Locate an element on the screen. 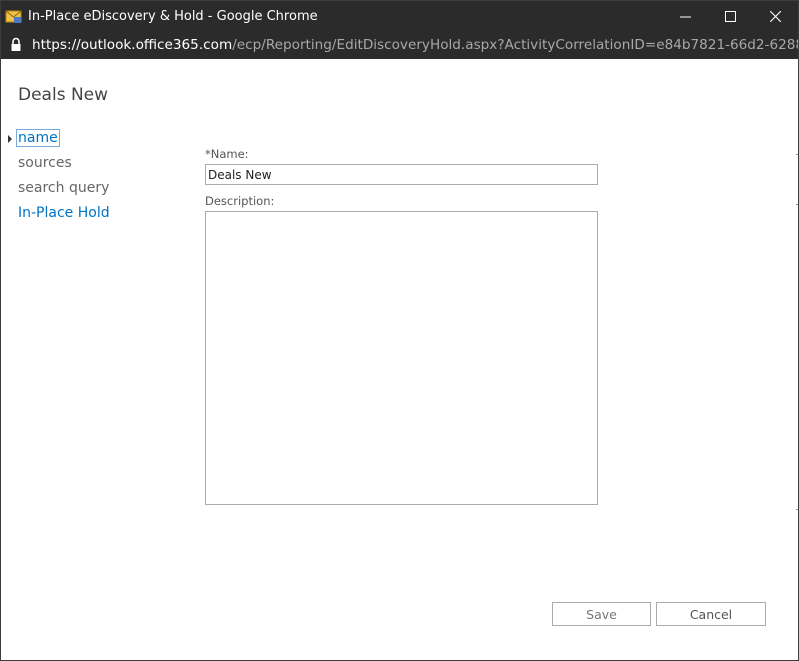  lock-icon is located at coordinates (16, 46).